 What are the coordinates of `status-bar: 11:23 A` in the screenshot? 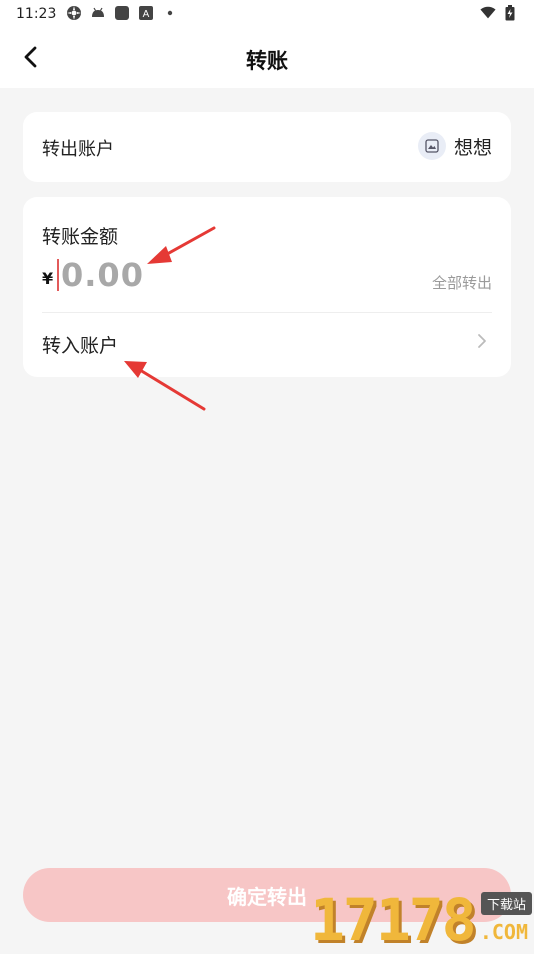 It's located at (267, 15).